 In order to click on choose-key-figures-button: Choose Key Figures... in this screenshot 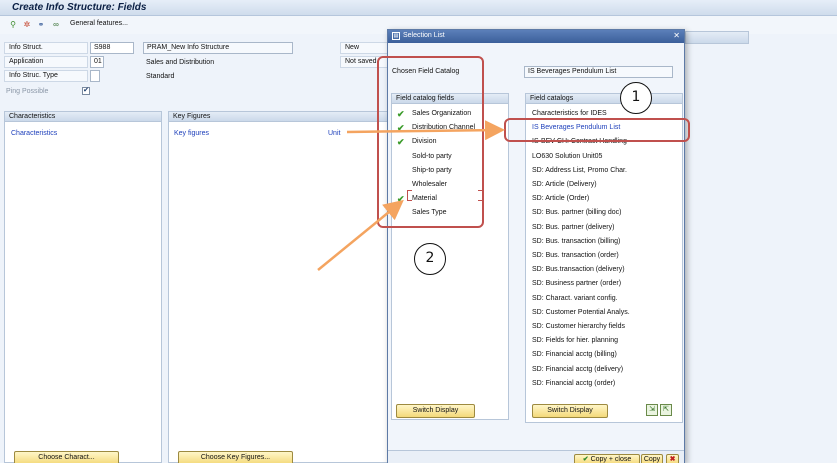, I will do `click(235, 457)`.